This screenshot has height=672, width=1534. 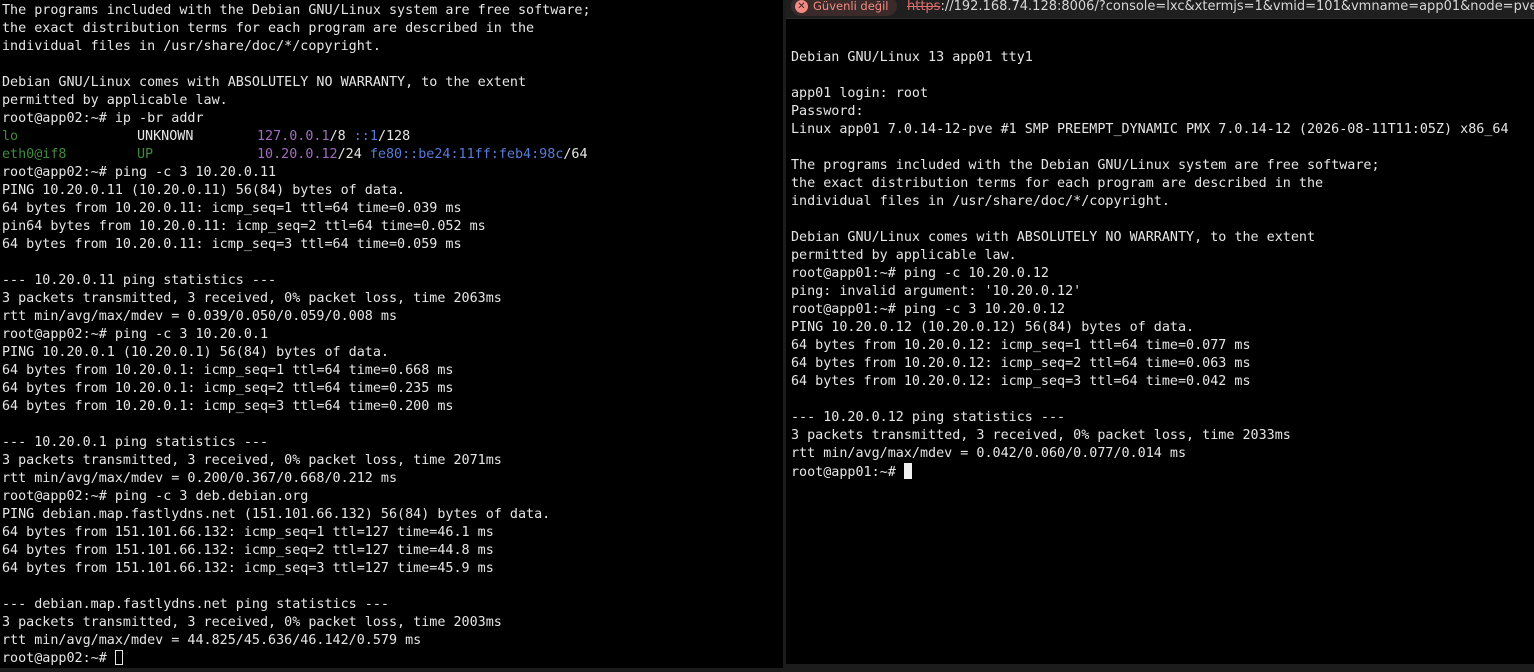 I want to click on iface-ipv6-mask: /64, so click(x=575, y=154).